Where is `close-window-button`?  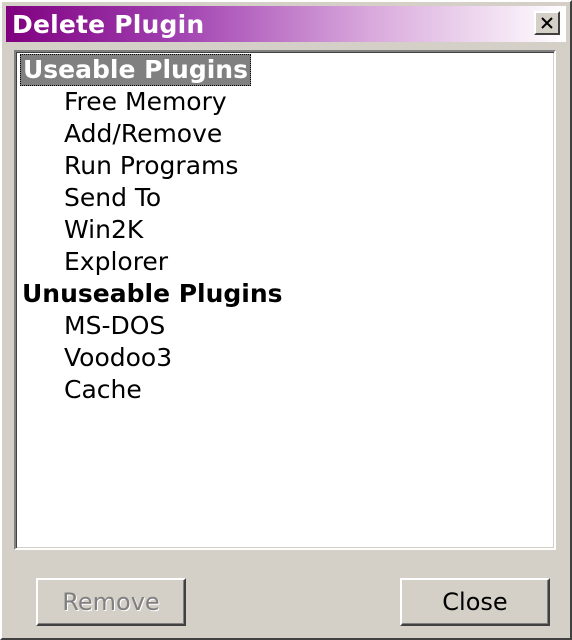 close-window-button is located at coordinates (547, 23).